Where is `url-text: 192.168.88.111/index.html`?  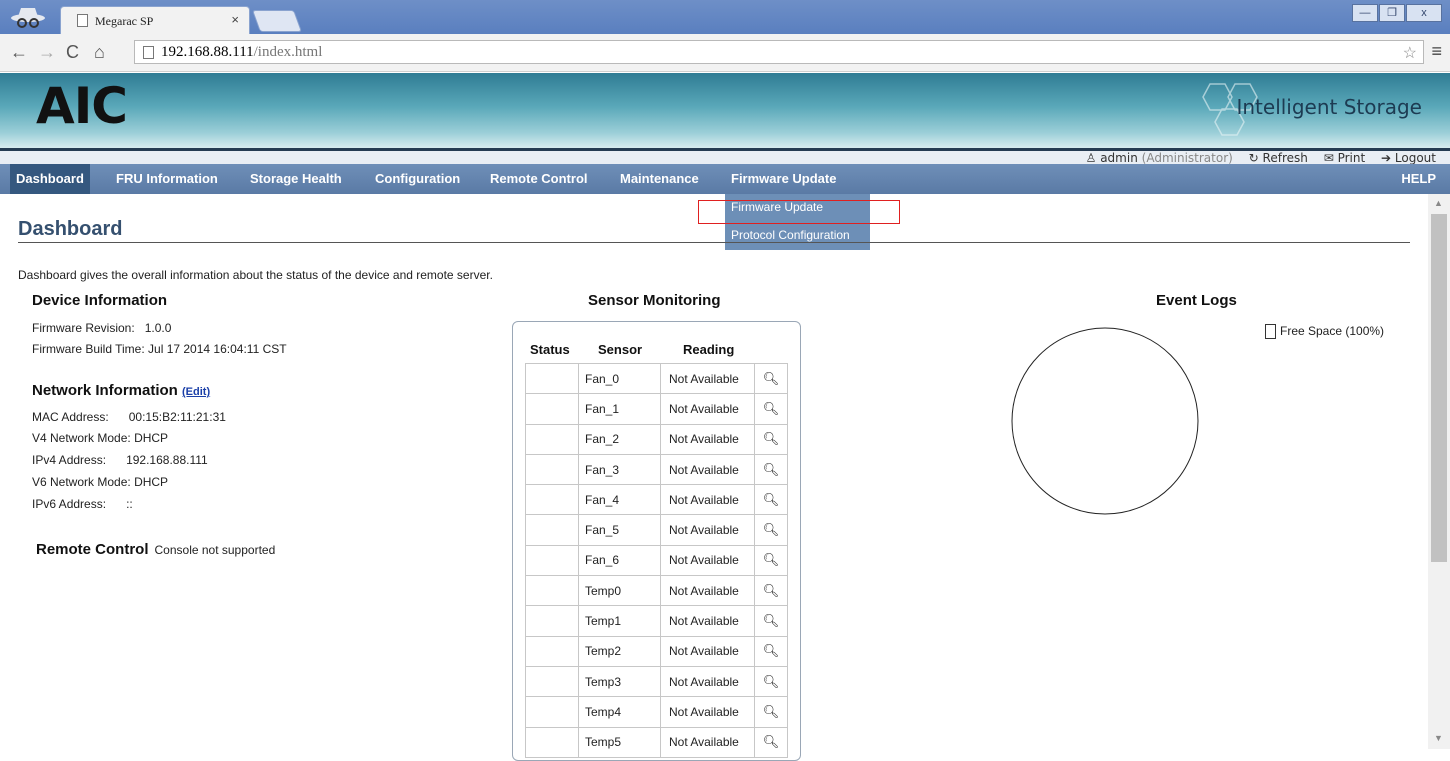
url-text: 192.168.88.111/index.html is located at coordinates (241, 52).